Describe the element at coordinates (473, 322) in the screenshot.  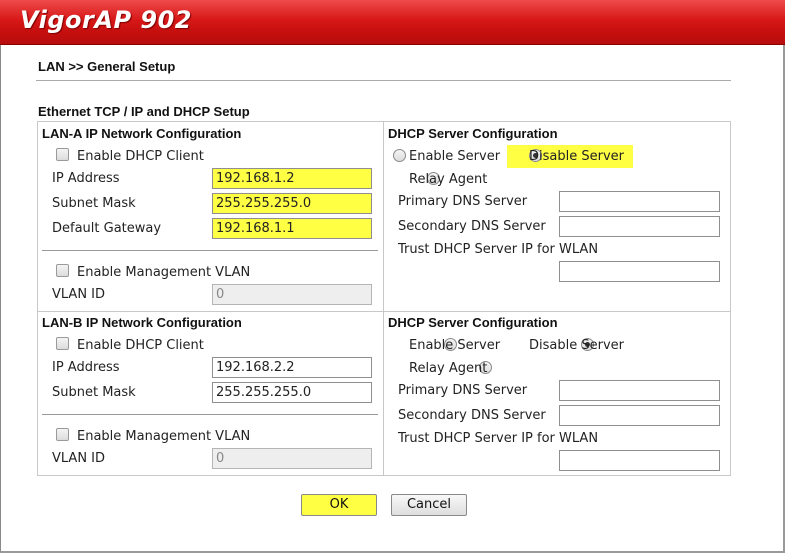
I see `dhcp-b-header: DHCP Server Configuration` at that location.